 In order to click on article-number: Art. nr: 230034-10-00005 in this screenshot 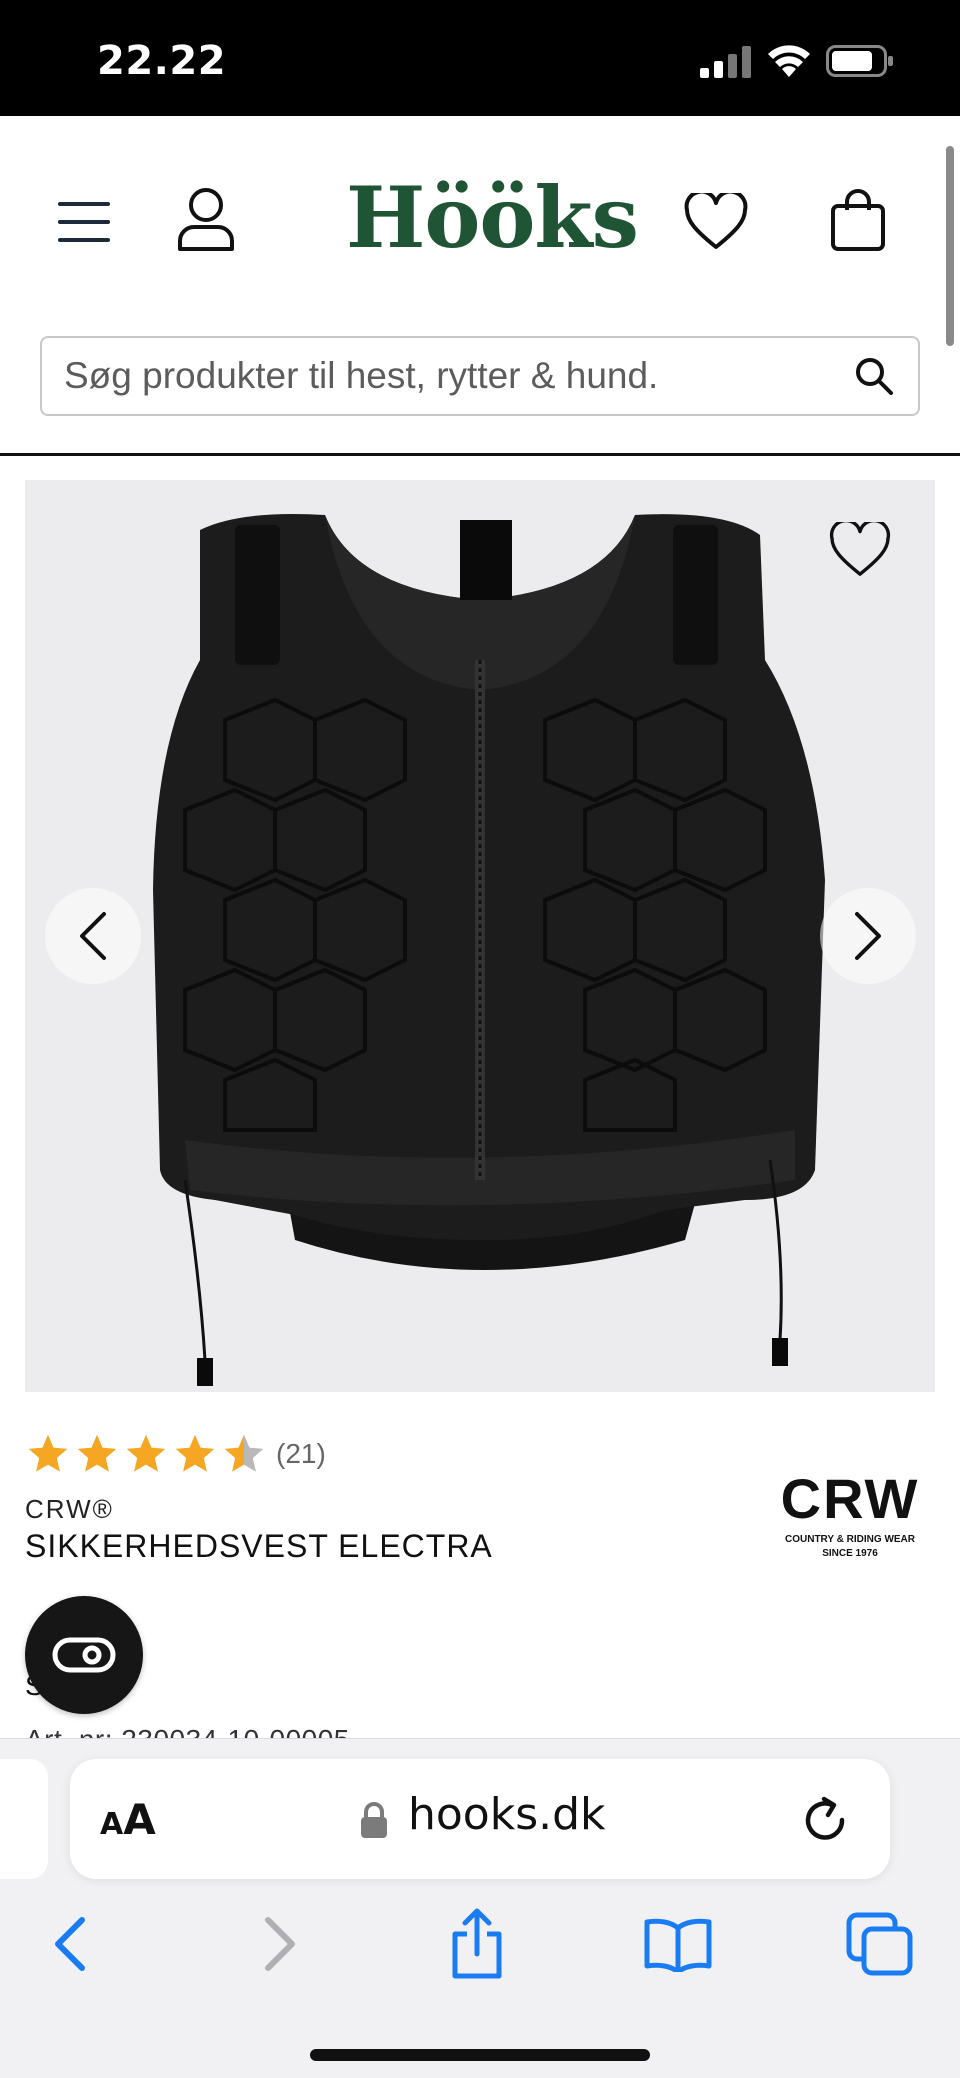, I will do `click(187, 1729)`.